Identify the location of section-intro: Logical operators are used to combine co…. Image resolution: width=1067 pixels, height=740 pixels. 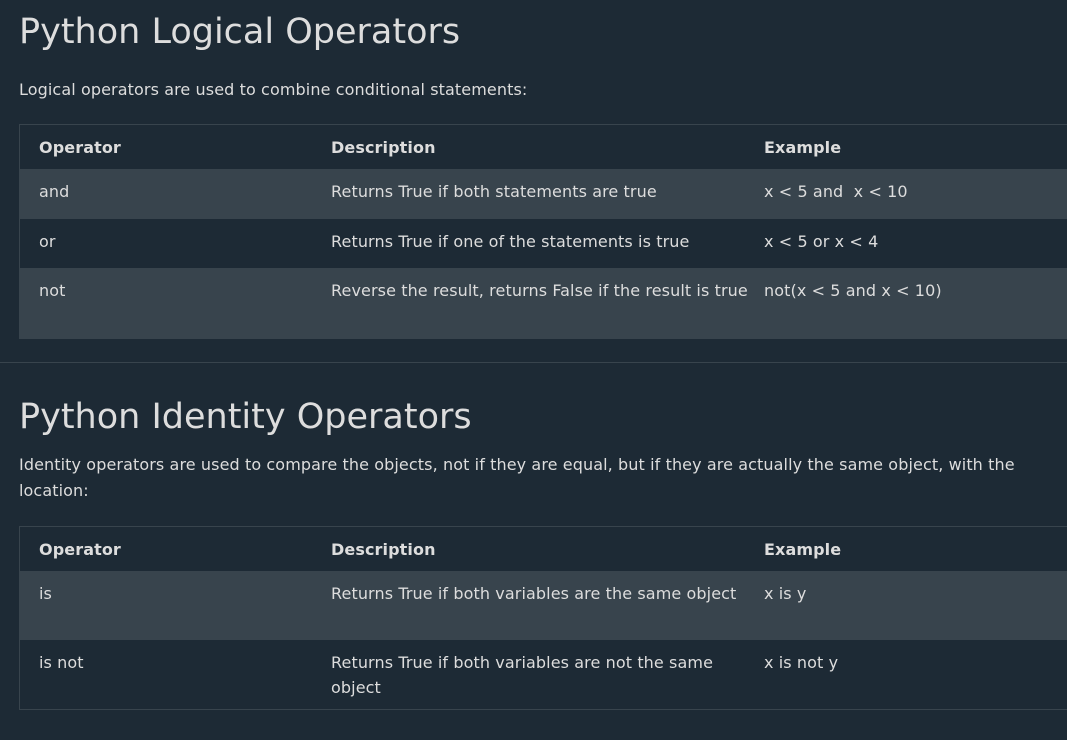
(273, 89).